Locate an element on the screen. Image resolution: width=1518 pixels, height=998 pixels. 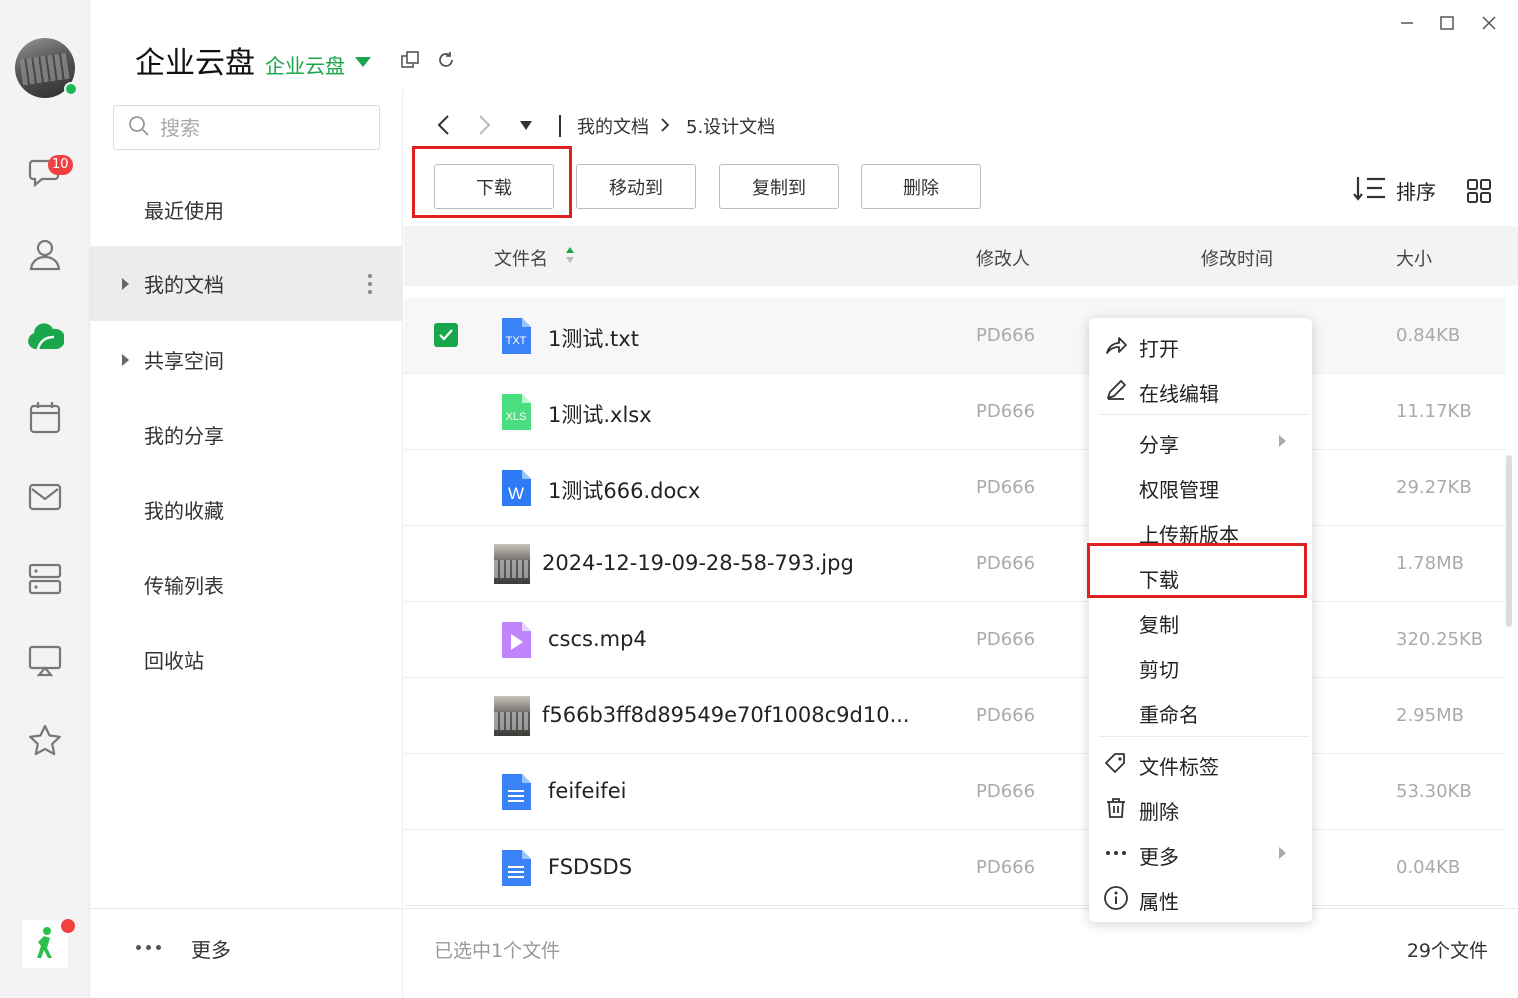
delete-button: 删除 is located at coordinates (921, 186).